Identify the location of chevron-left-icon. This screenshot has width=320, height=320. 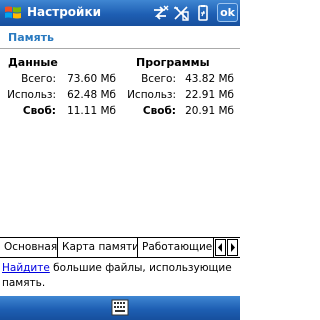
(220, 247).